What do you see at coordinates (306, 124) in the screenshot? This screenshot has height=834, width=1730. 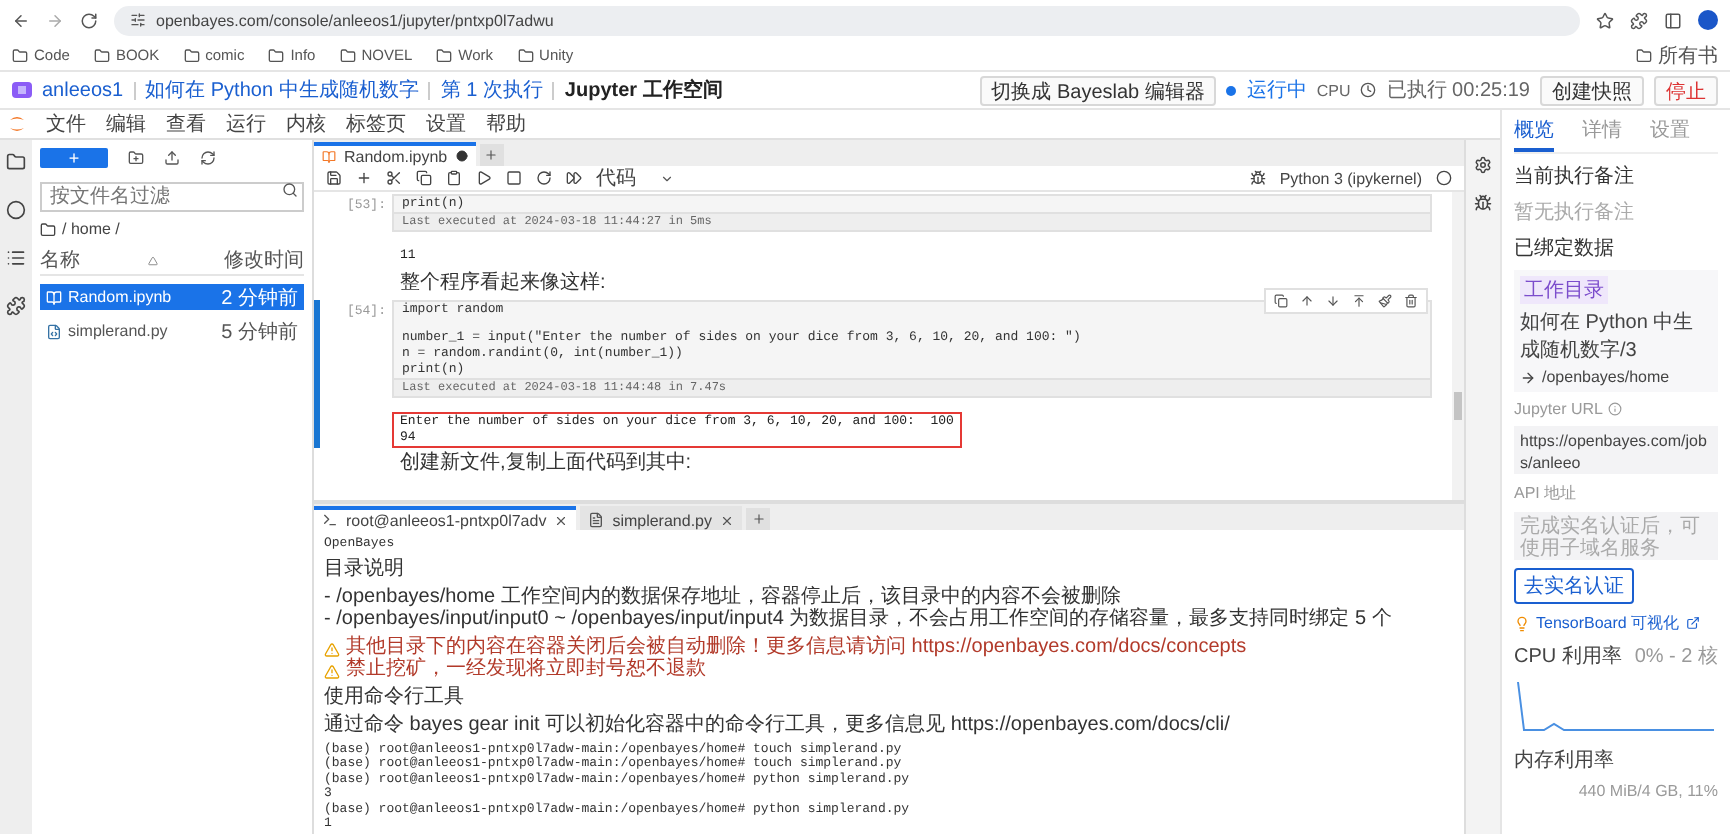 I see `menu-item: 内核` at bounding box center [306, 124].